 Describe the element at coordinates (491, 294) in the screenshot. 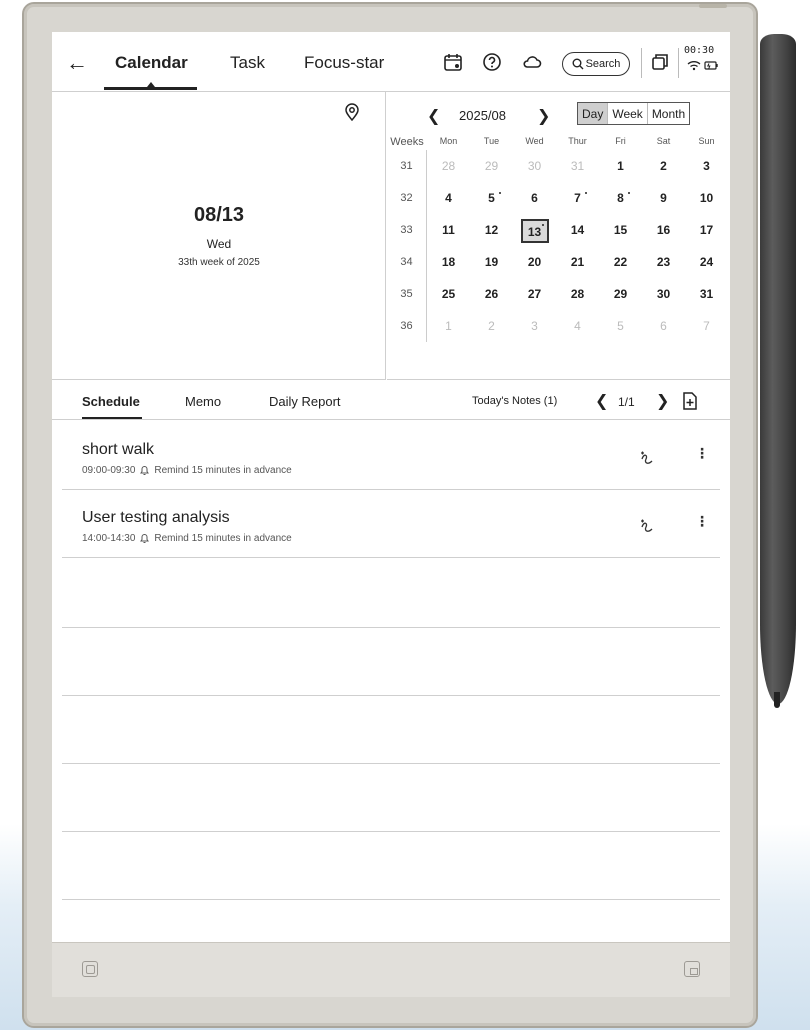

I see `calendar-day: 26` at that location.